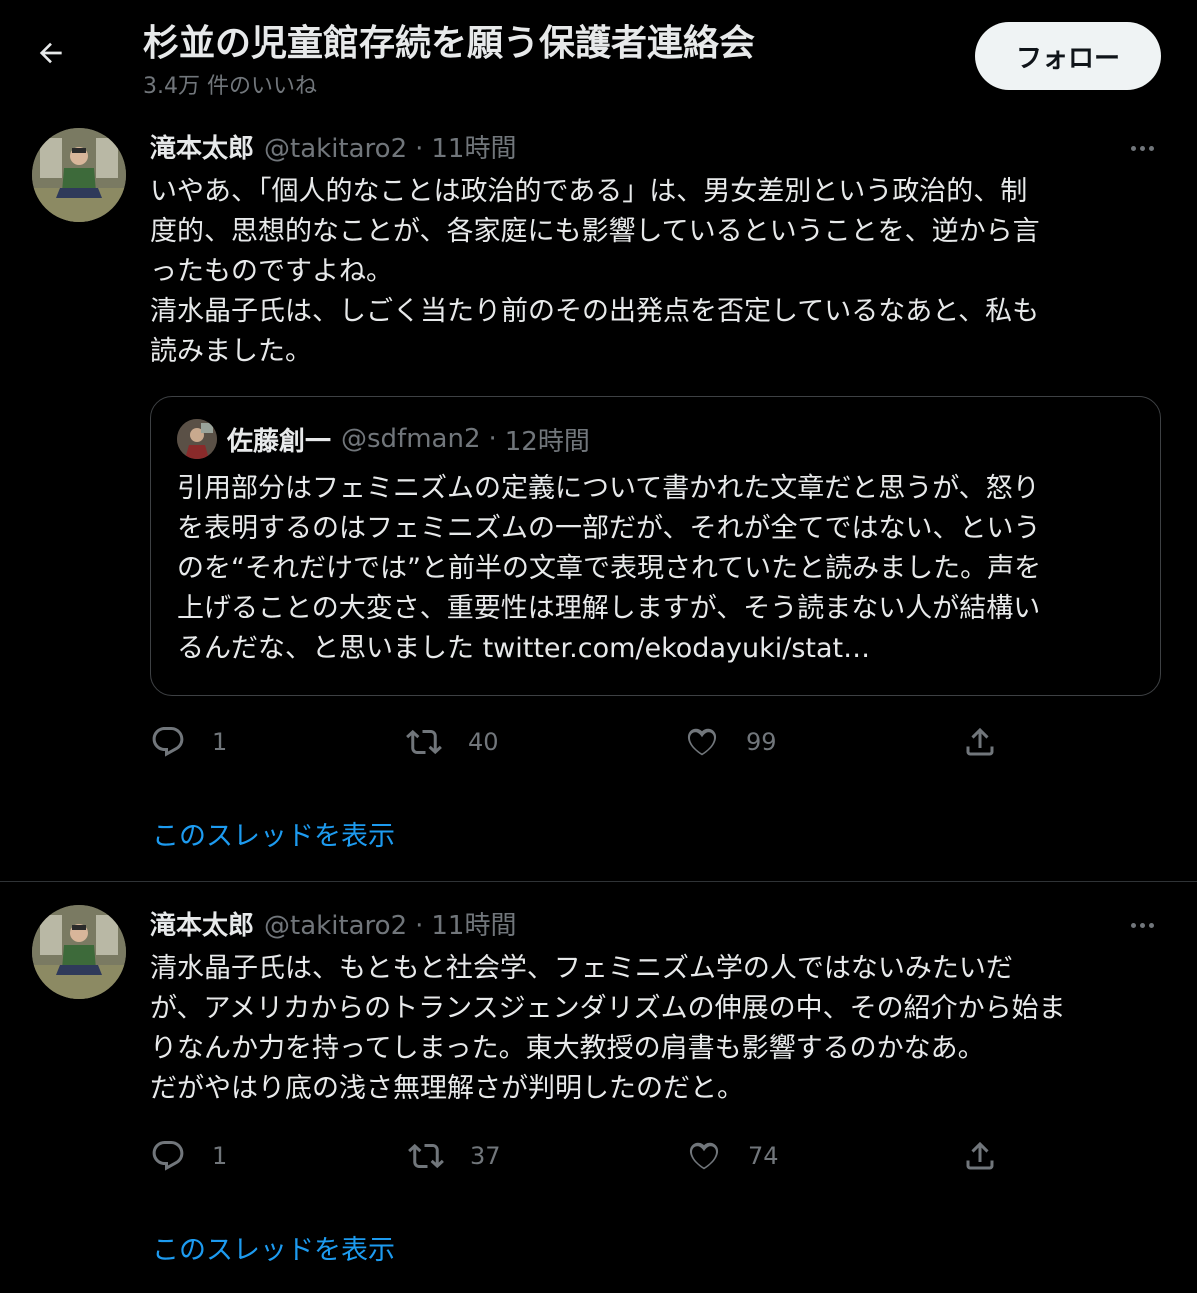  What do you see at coordinates (483, 742) in the screenshot?
I see `retweet-count: 40` at bounding box center [483, 742].